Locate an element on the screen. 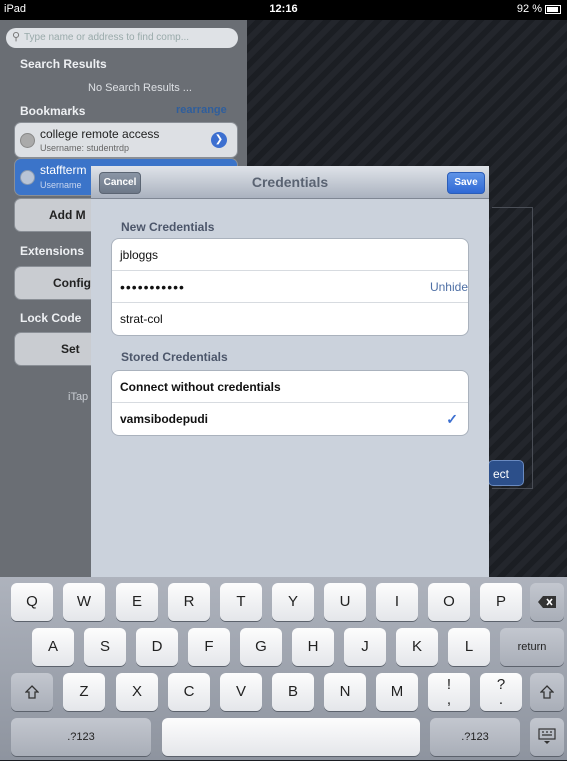 The width and height of the screenshot is (567, 761). stored-credential-option: Connect without credentials is located at coordinates (290, 387).